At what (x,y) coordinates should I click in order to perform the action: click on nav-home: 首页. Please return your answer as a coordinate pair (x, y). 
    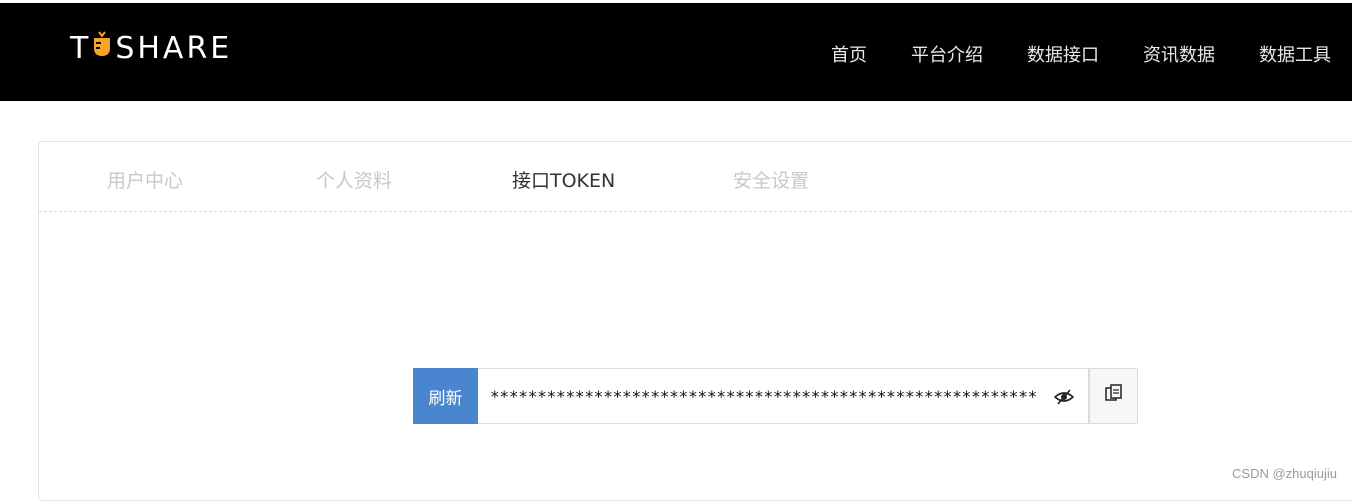
    Looking at the image, I should click on (849, 54).